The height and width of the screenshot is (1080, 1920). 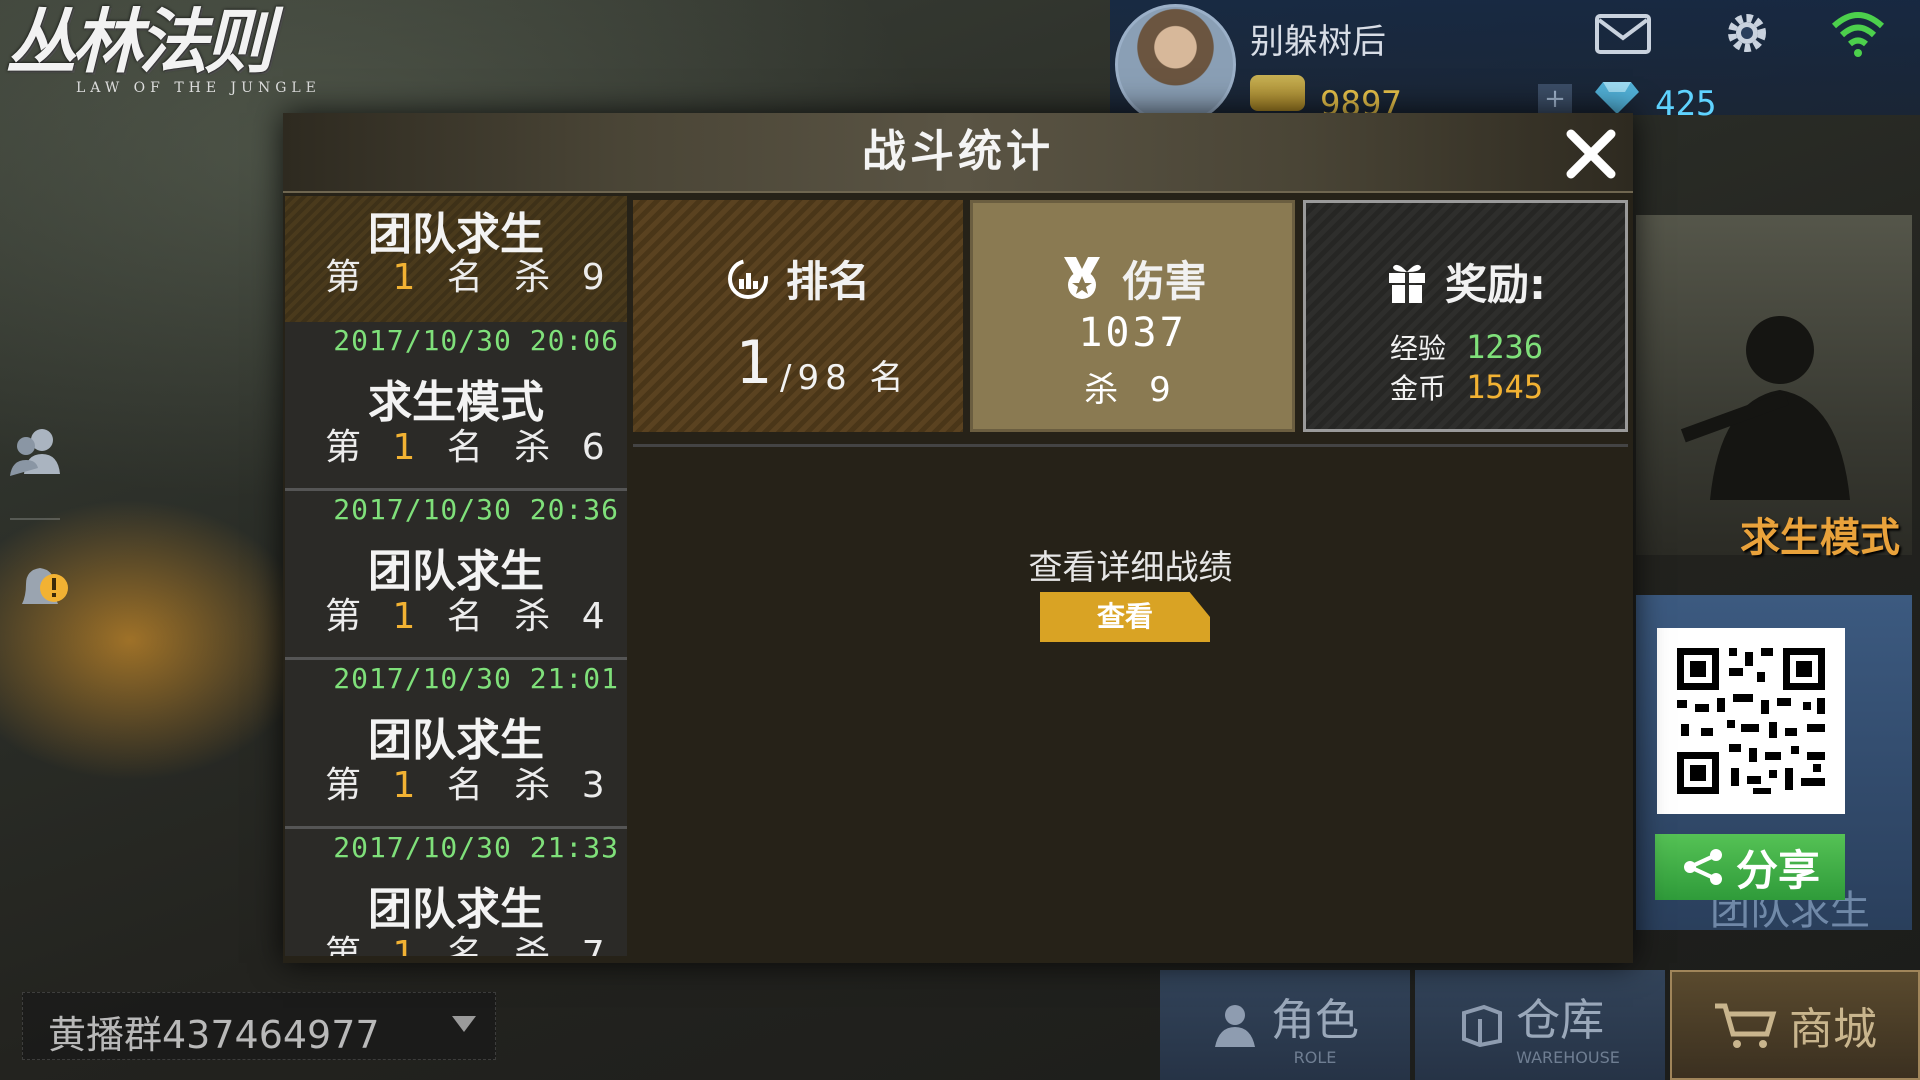 What do you see at coordinates (1315, 1057) in the screenshot?
I see `role-sublabel: ROLE` at bounding box center [1315, 1057].